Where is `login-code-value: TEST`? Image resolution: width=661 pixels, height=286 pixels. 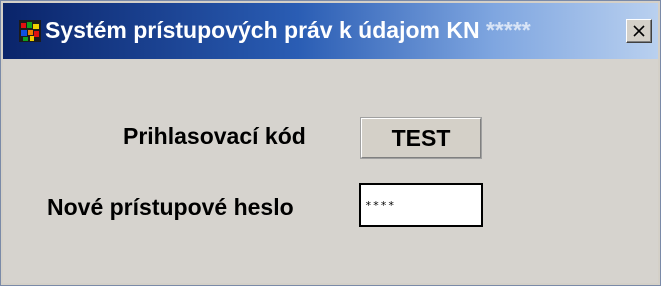 login-code-value: TEST is located at coordinates (421, 138).